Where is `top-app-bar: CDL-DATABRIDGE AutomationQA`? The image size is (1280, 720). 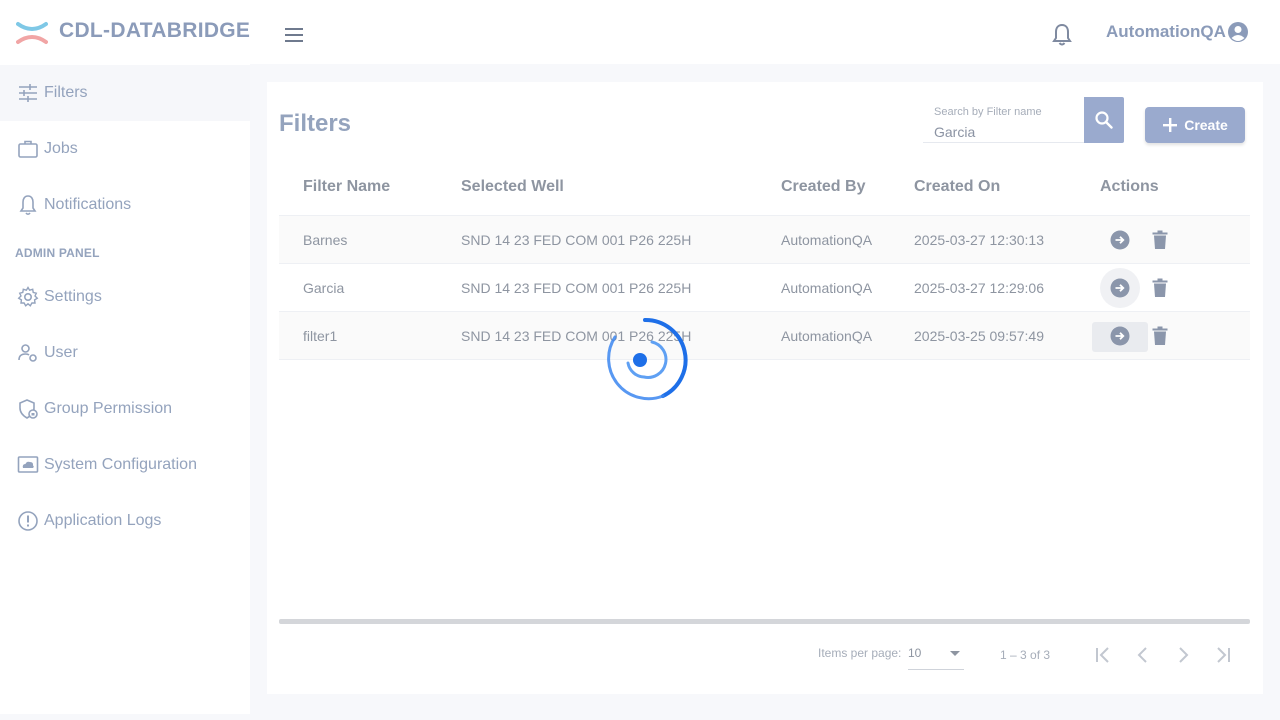
top-app-bar: CDL-DATABRIDGE AutomationQA is located at coordinates (640, 32).